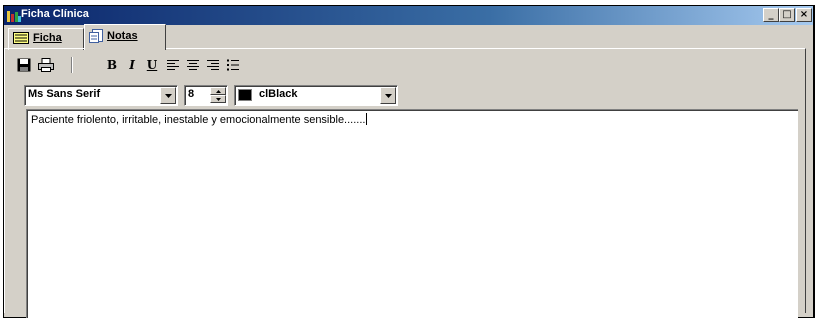 The width and height of the screenshot is (818, 318). I want to click on spin-up-icon, so click(218, 91).